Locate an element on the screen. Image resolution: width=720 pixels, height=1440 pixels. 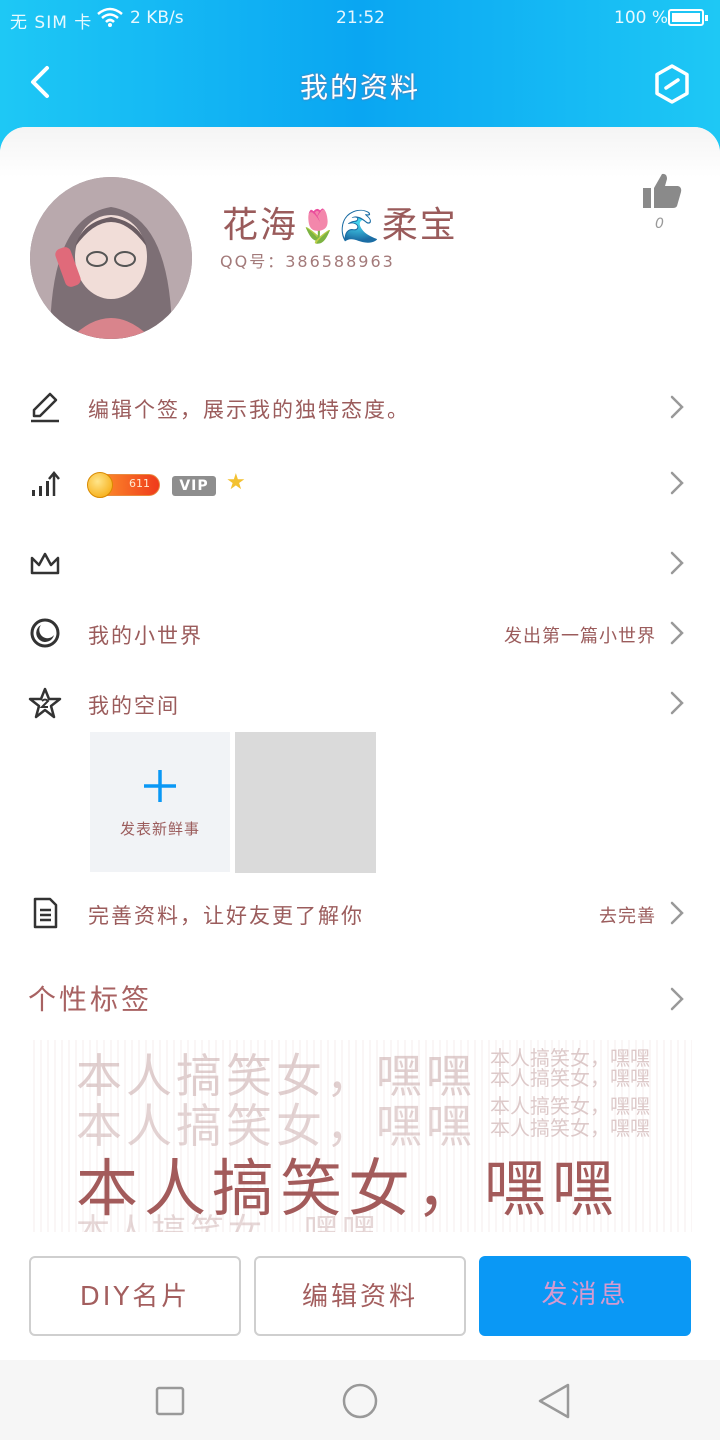
signature-label: 编辑个签，展示我的独特态度。 is located at coordinates (249, 410).